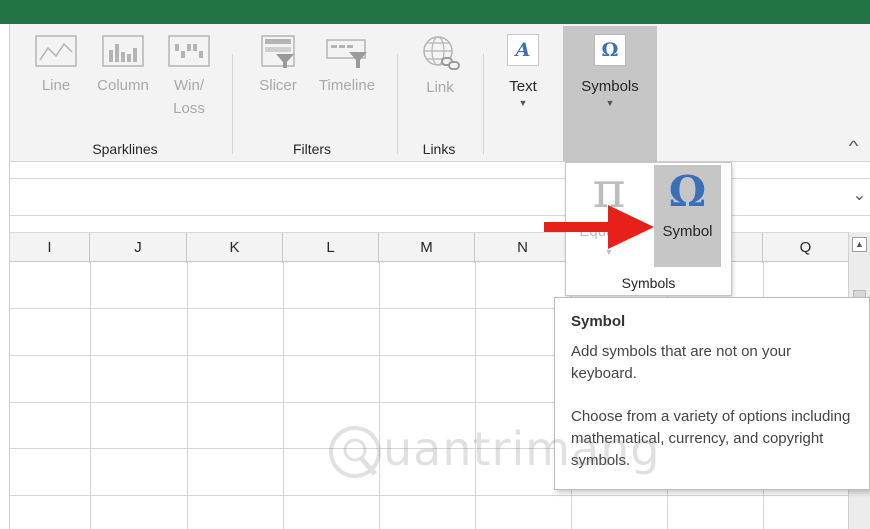 This screenshot has width=870, height=529. I want to click on winloss-sparkline-icon, so click(189, 51).